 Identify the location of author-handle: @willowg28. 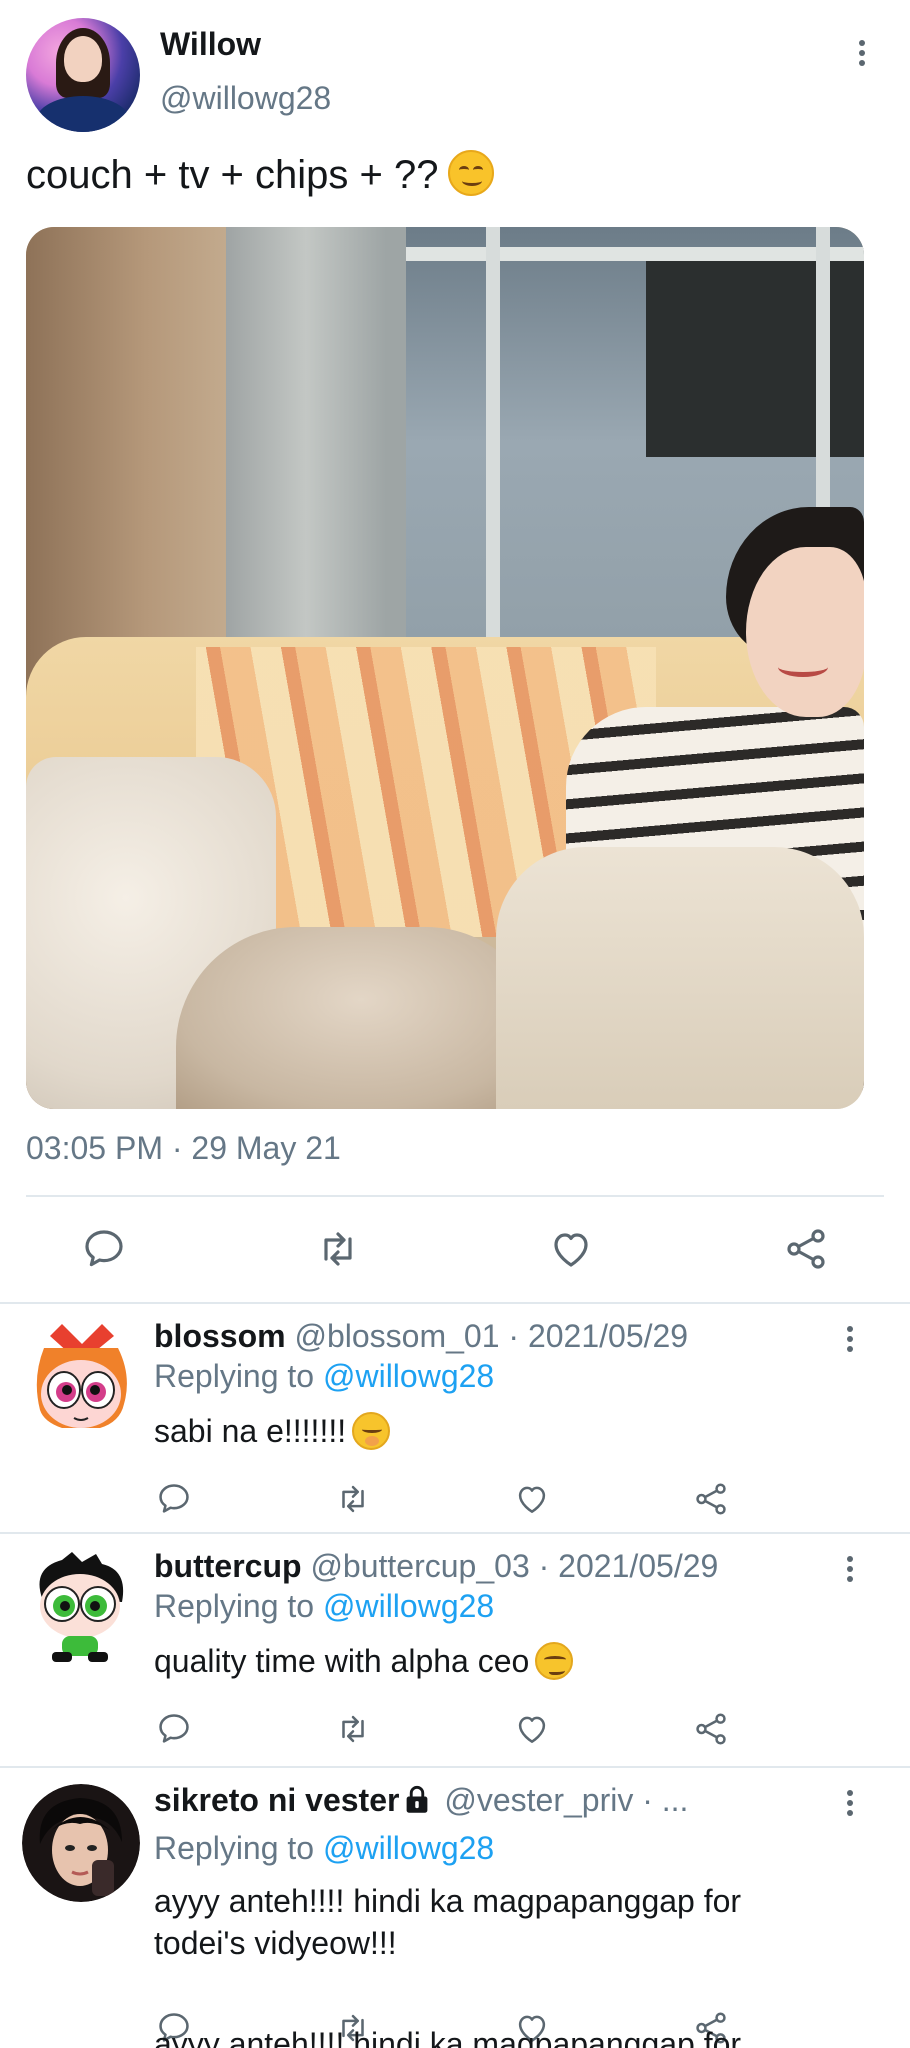
(245, 98).